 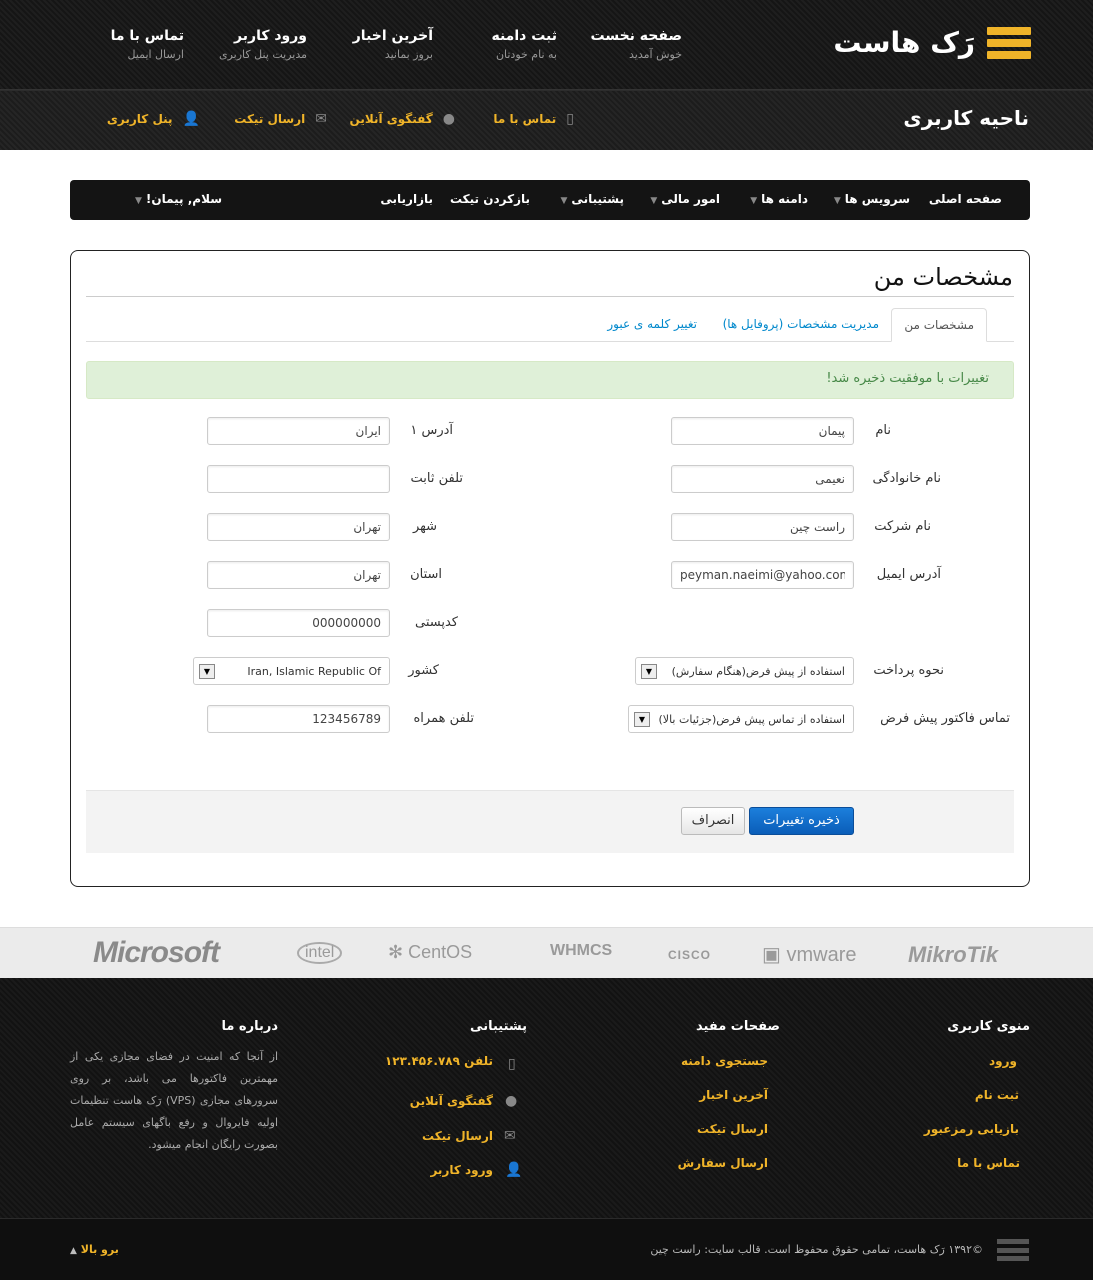 I want to click on footer-link-send-ticket: ارسال تیکت, so click(x=457, y=1136).